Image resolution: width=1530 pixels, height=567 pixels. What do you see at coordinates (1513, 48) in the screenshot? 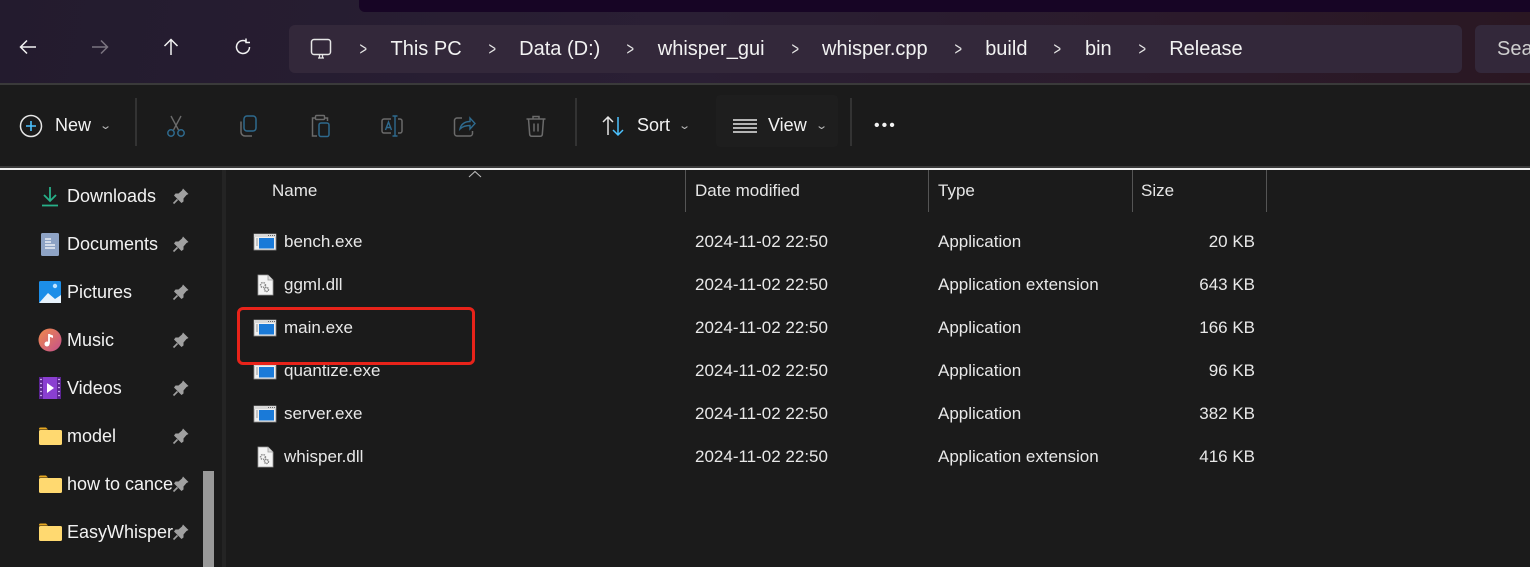
I see `search-placeholder: Sea` at bounding box center [1513, 48].